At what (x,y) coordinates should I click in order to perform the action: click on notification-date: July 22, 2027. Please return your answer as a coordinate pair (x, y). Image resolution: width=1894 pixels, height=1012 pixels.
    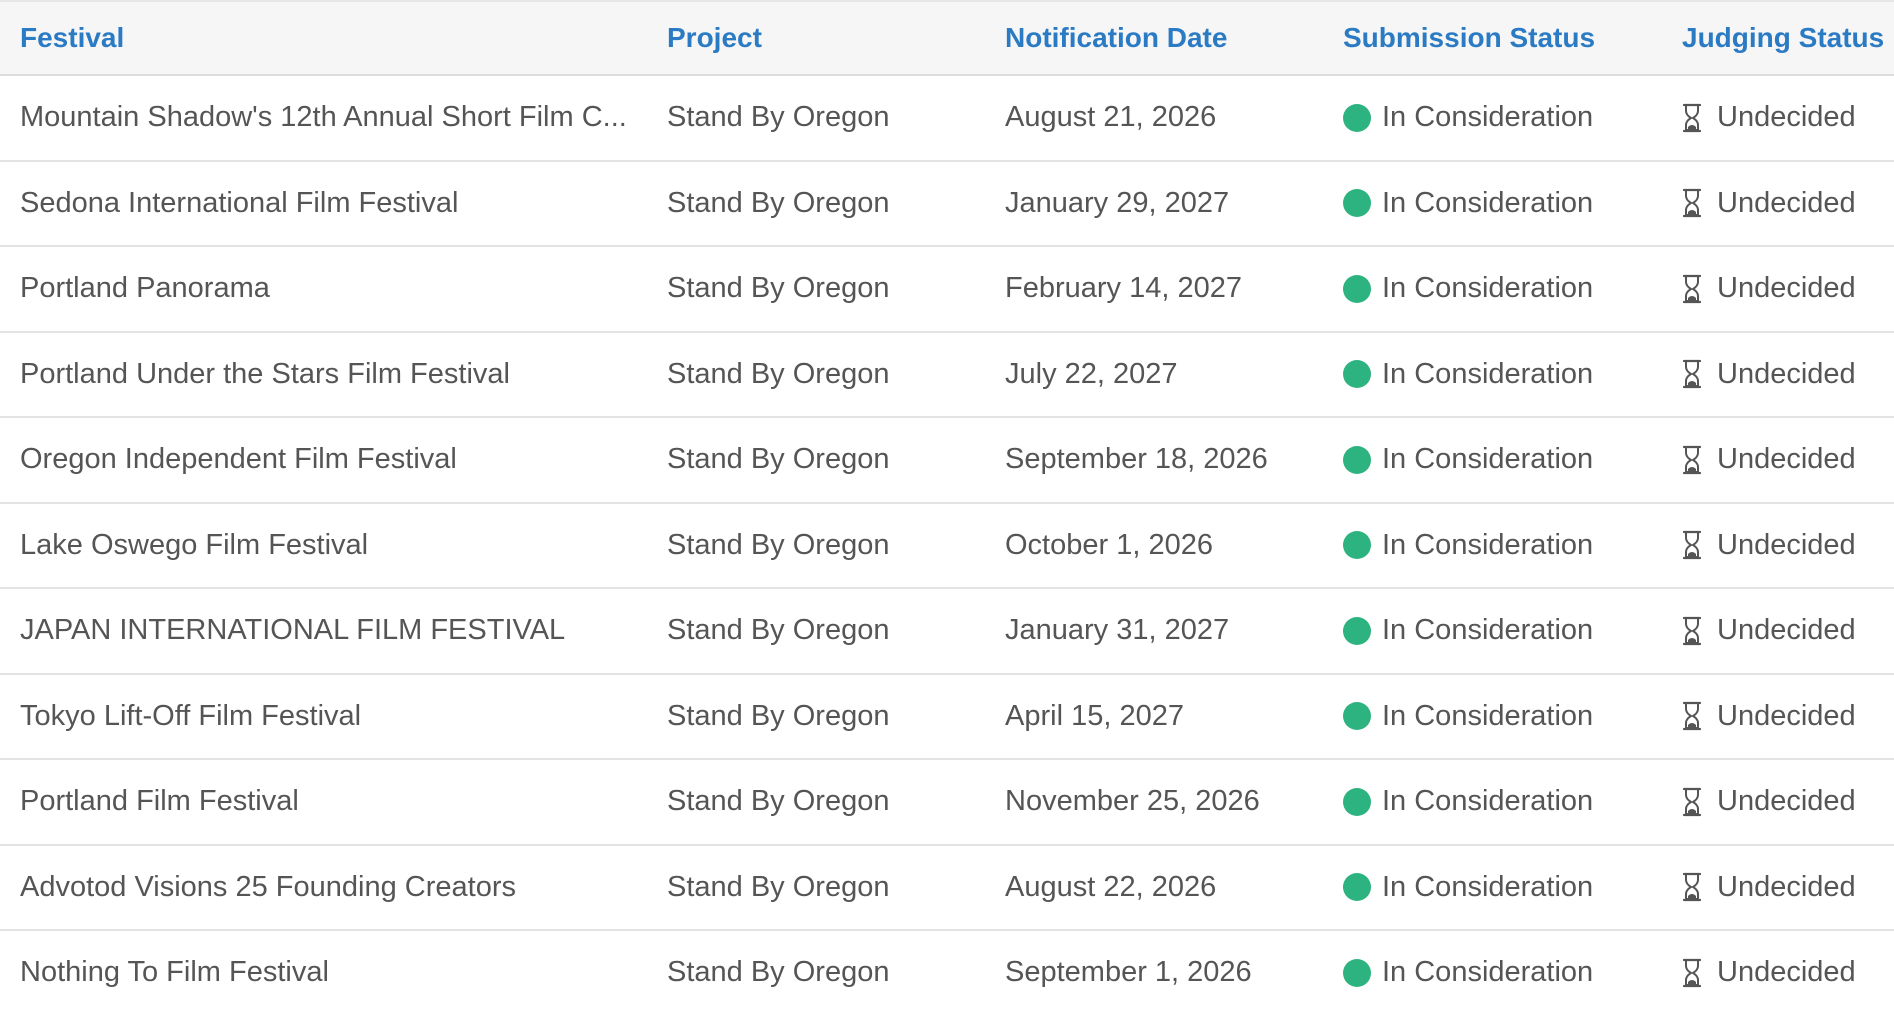
    Looking at the image, I should click on (1091, 373).